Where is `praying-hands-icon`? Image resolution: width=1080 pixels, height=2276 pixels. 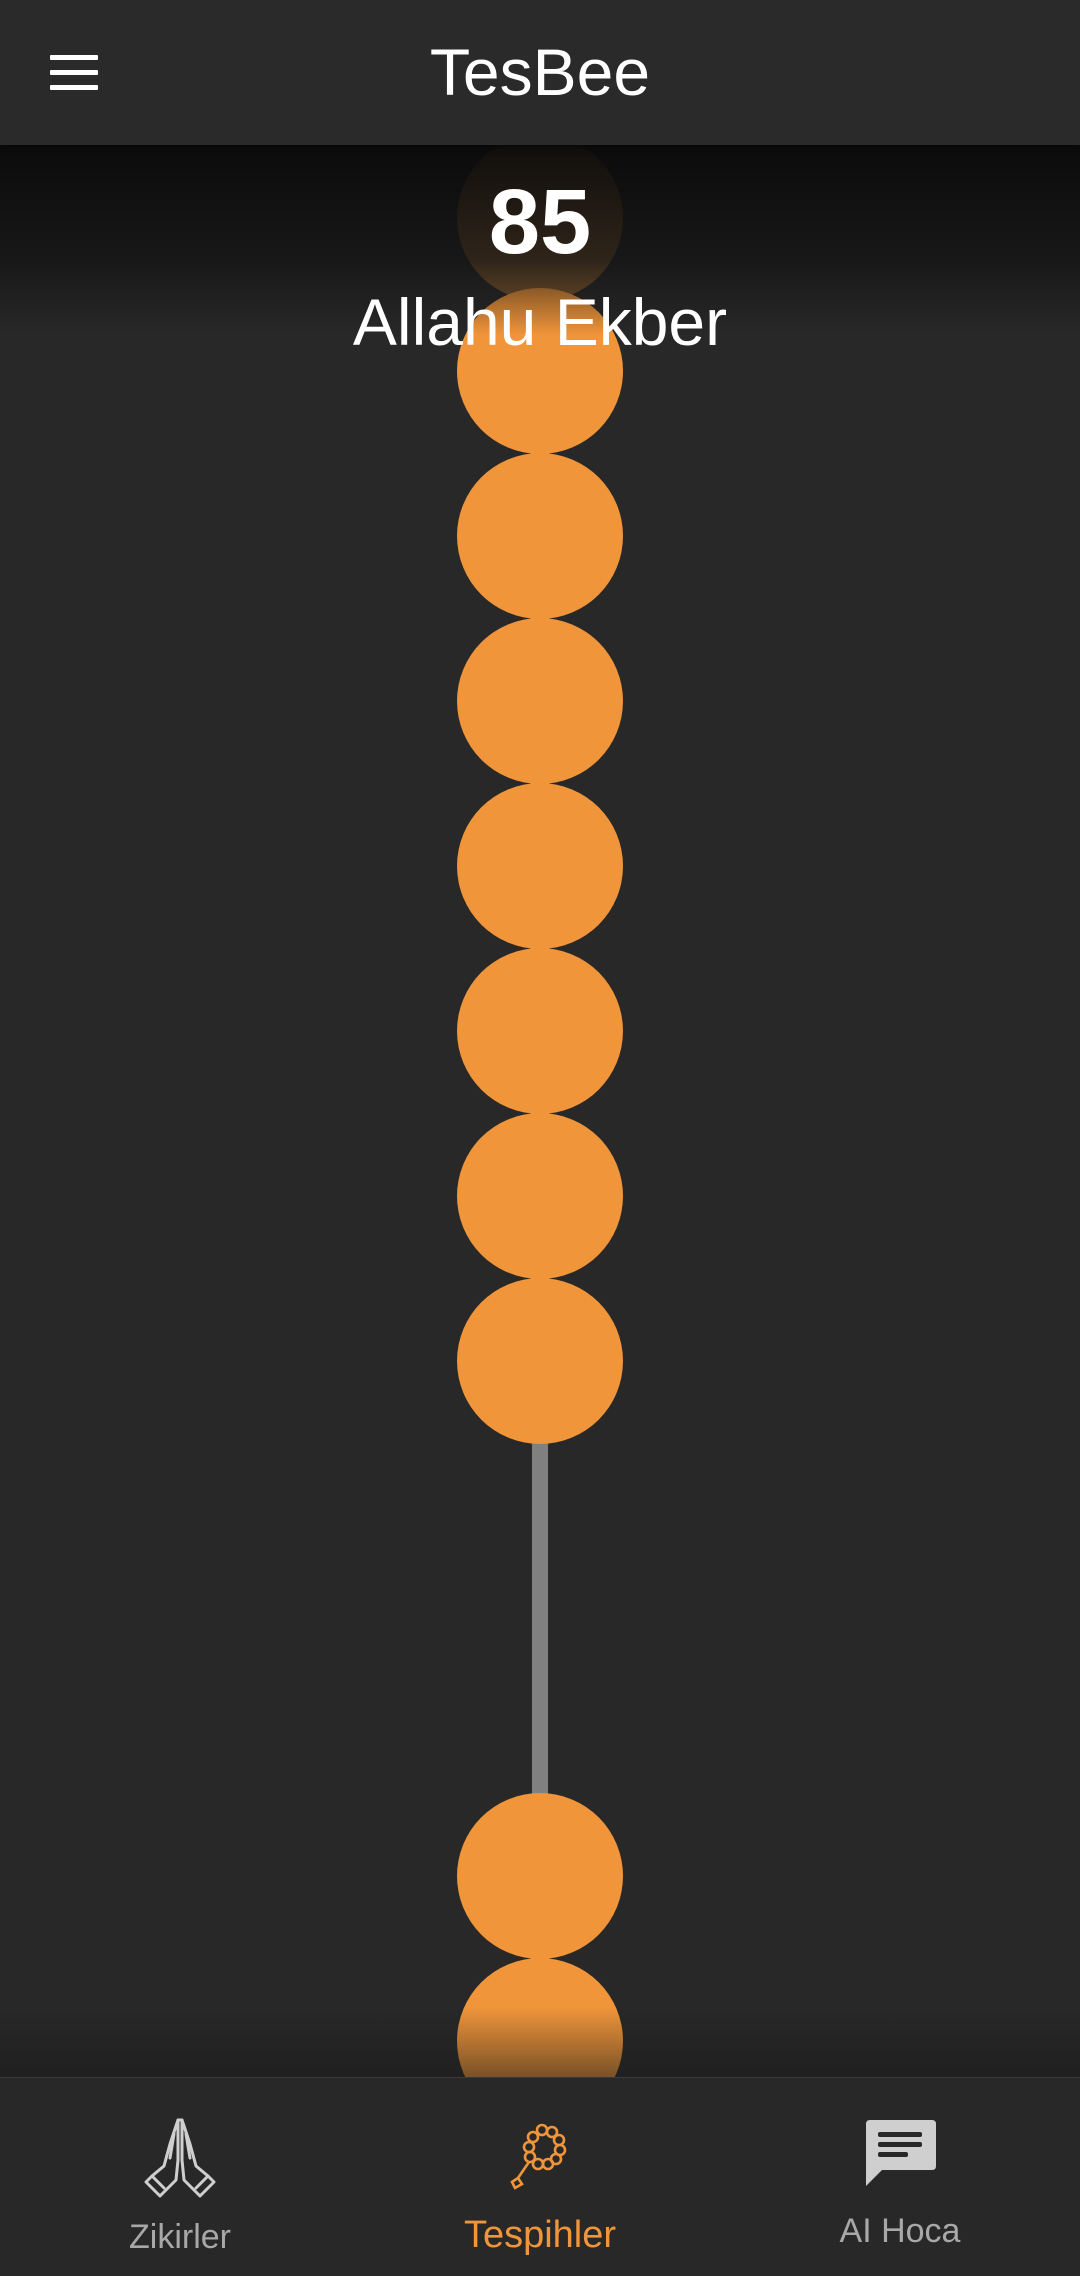
praying-hands-icon is located at coordinates (180, 2158).